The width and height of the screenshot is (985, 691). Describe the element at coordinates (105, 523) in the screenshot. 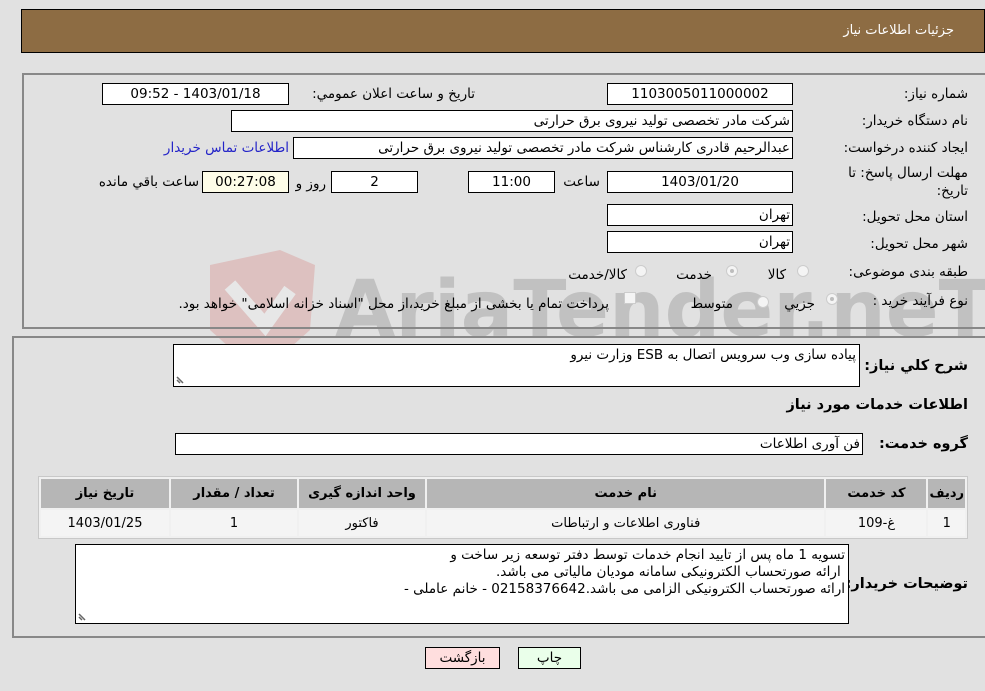

I see `cell-need-date: 1403/01/25` at that location.